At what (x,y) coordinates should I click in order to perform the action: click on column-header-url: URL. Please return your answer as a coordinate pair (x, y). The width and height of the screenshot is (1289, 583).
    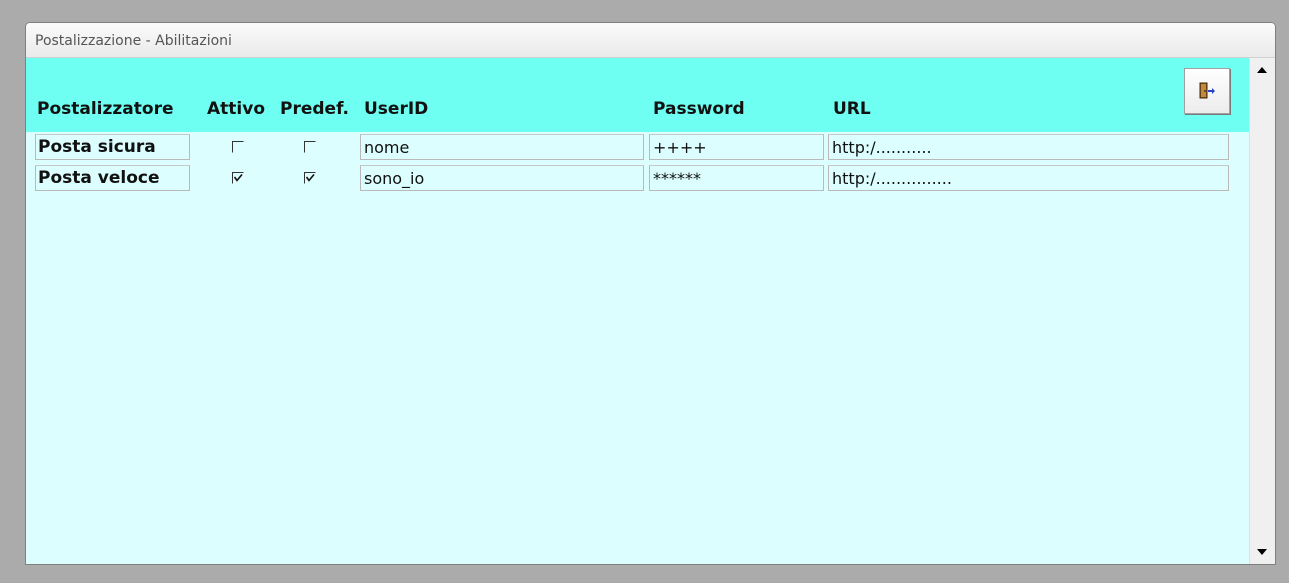
    Looking at the image, I should click on (852, 109).